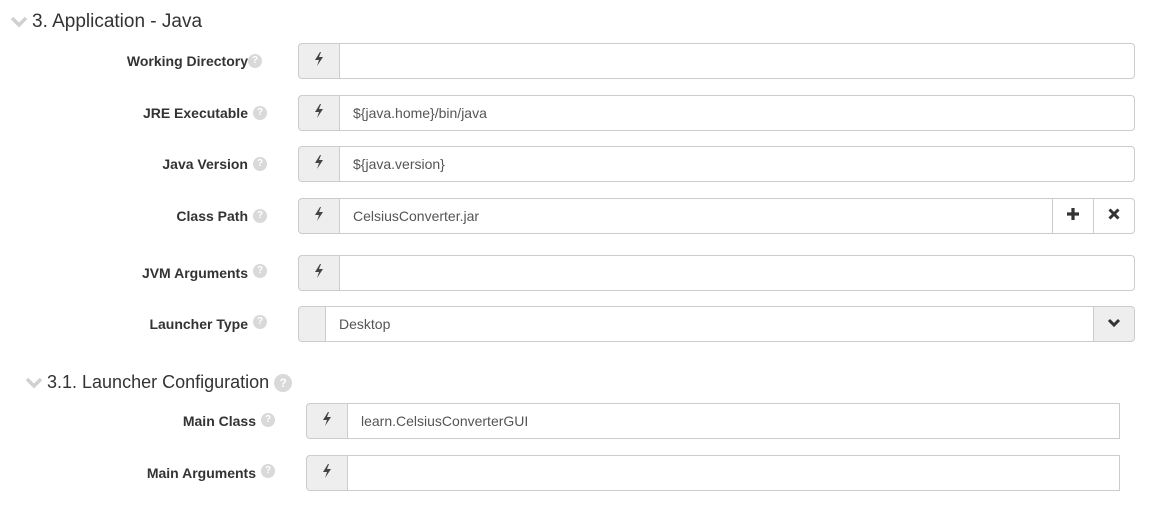  Describe the element at coordinates (709, 324) in the screenshot. I see `launcher-type-value: Desktop` at that location.